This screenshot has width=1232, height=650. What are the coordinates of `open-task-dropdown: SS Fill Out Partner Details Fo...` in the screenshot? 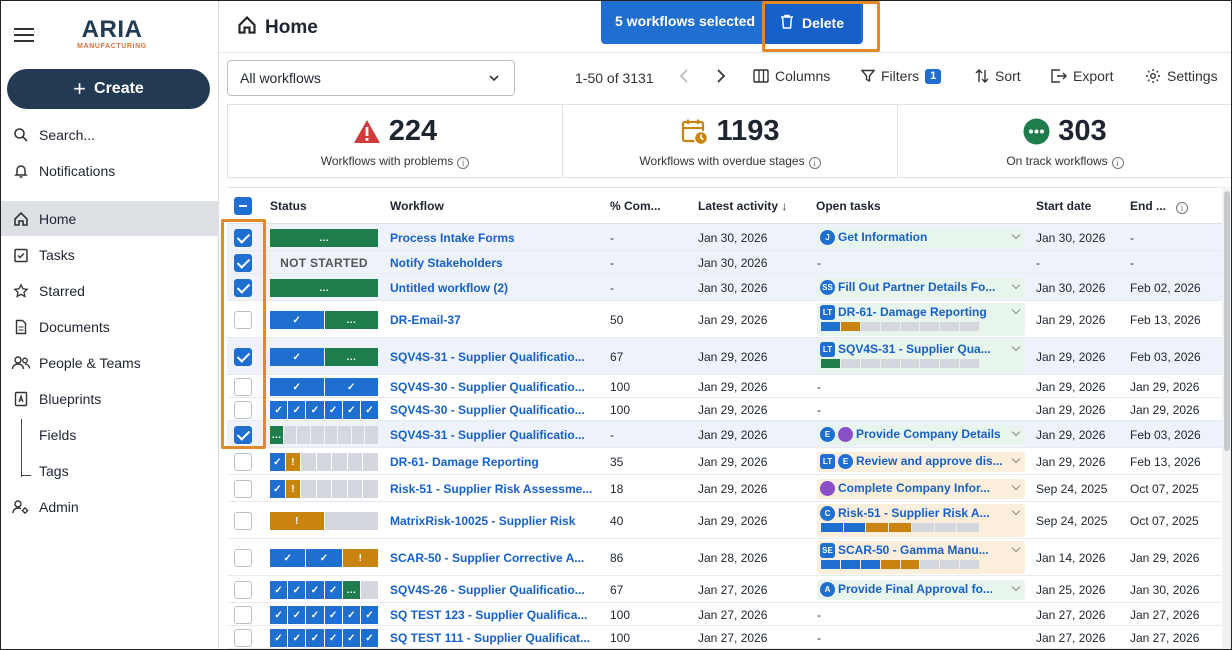 It's located at (921, 288).